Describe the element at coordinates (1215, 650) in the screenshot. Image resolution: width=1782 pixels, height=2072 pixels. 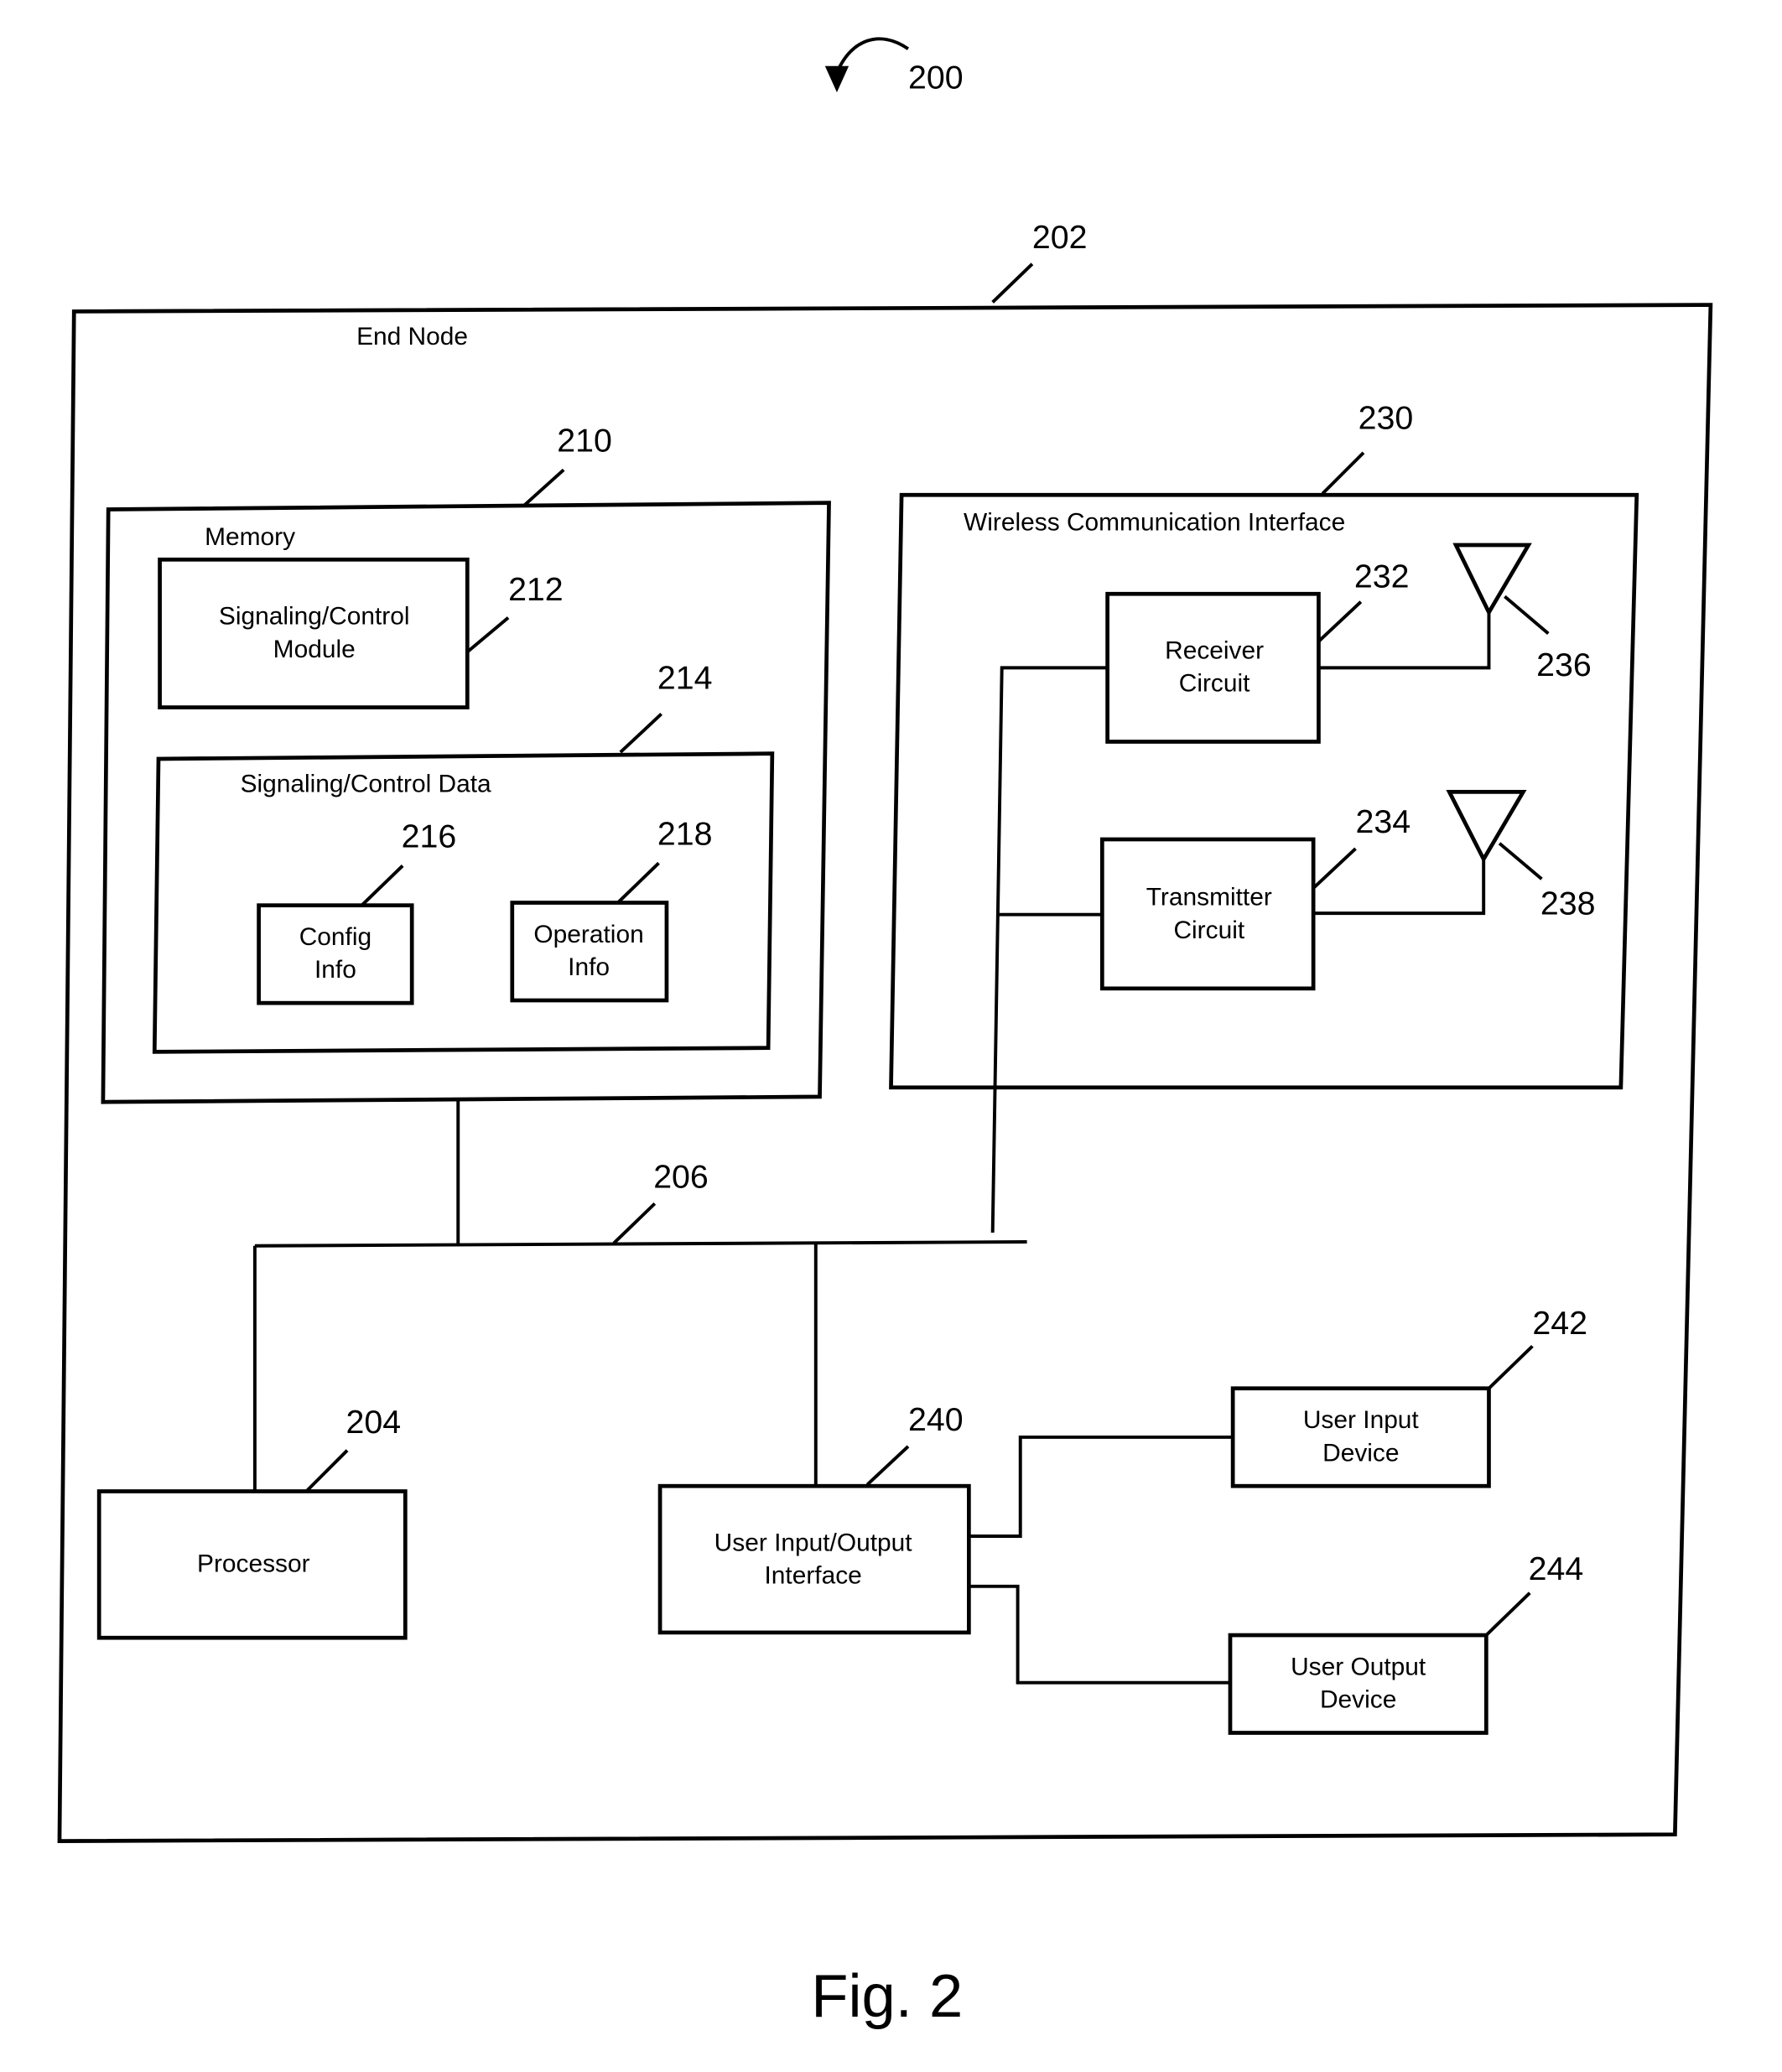
I see `receiver-circuit-line1: Receiver` at that location.